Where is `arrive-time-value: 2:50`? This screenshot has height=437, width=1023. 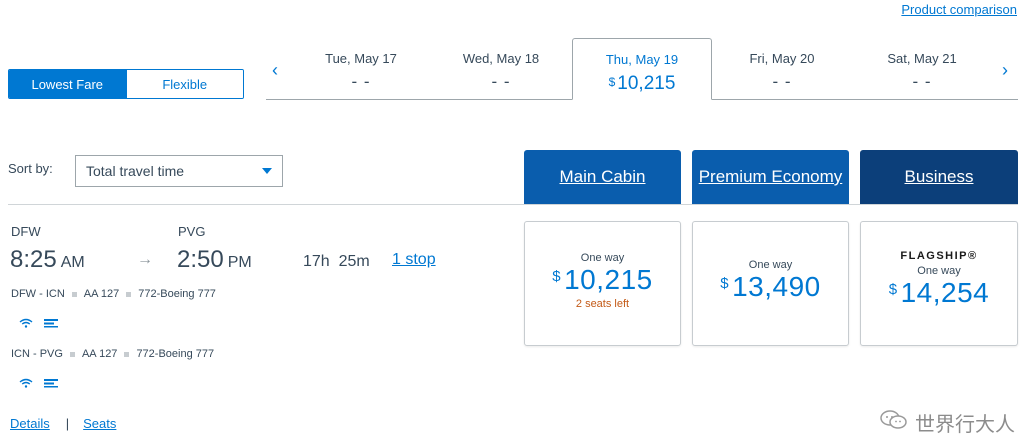
arrive-time-value: 2:50 is located at coordinates (200, 259).